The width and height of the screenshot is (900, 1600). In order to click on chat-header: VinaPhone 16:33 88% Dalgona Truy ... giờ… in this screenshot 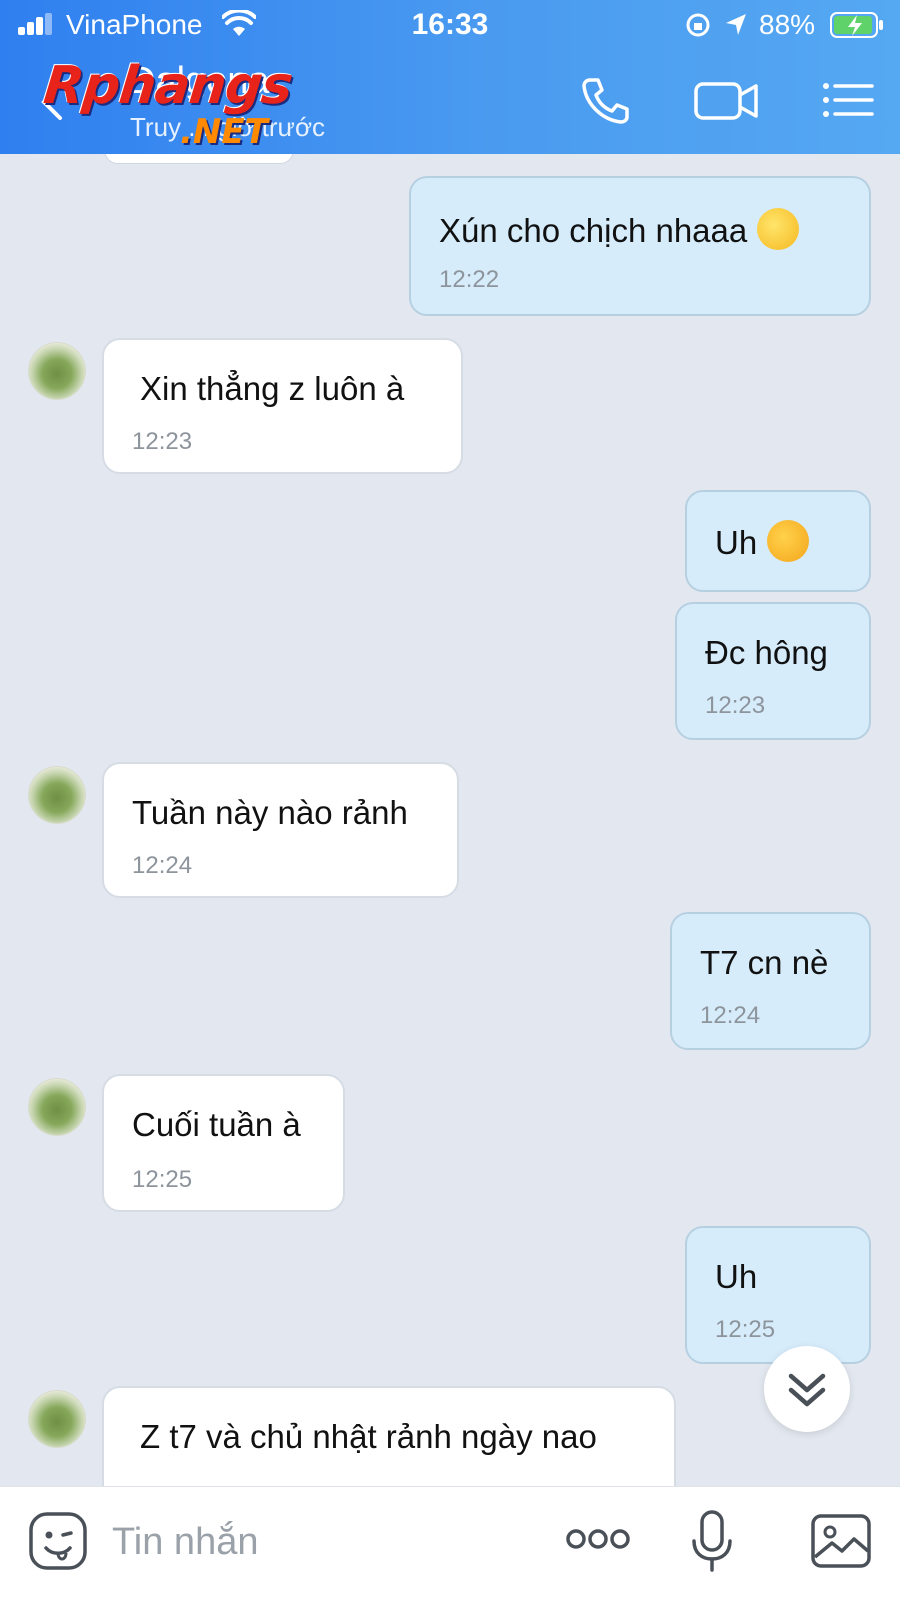, I will do `click(450, 77)`.